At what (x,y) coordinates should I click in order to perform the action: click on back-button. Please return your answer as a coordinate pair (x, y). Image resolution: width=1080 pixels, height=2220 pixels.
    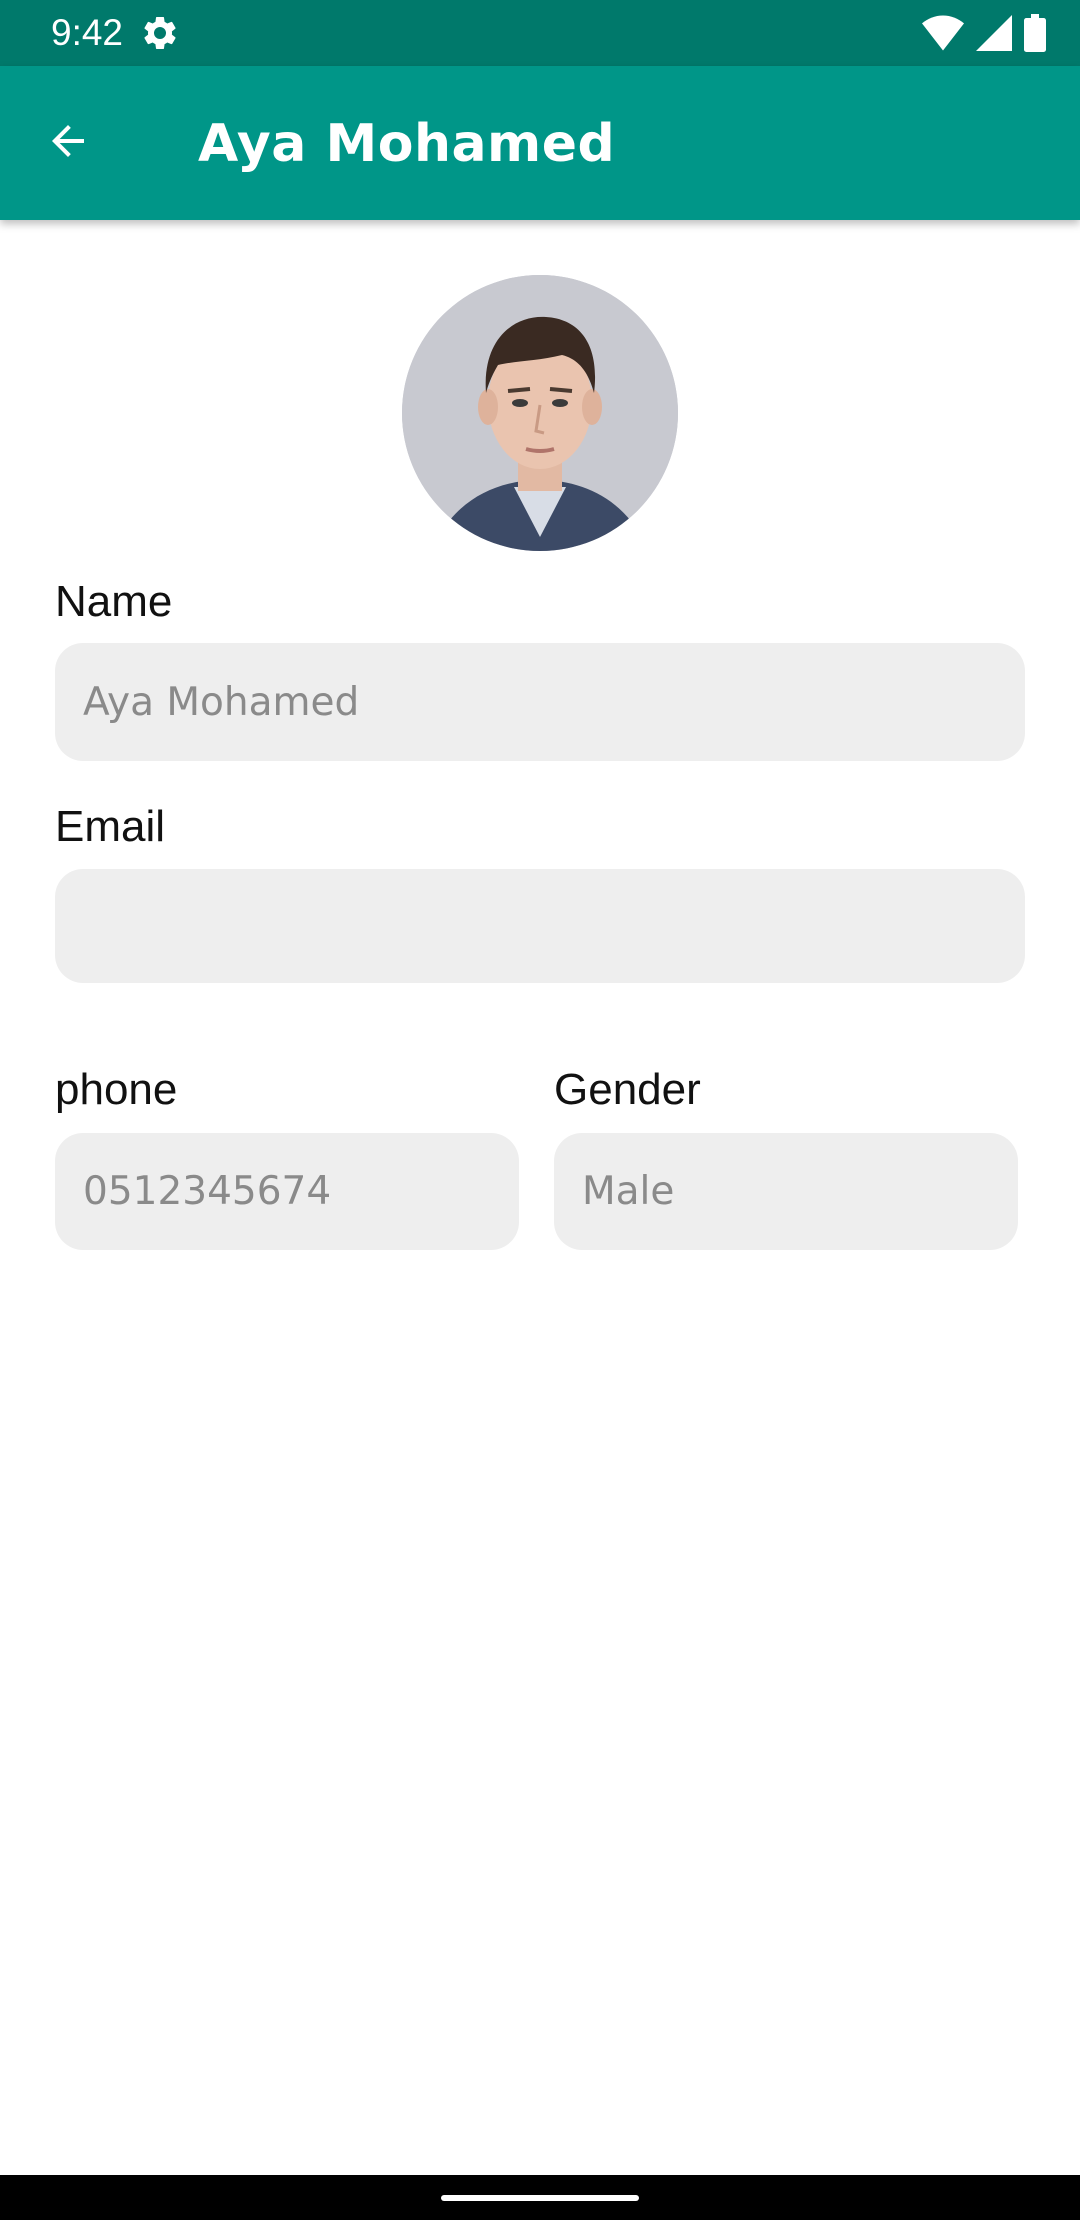
    Looking at the image, I should click on (68, 143).